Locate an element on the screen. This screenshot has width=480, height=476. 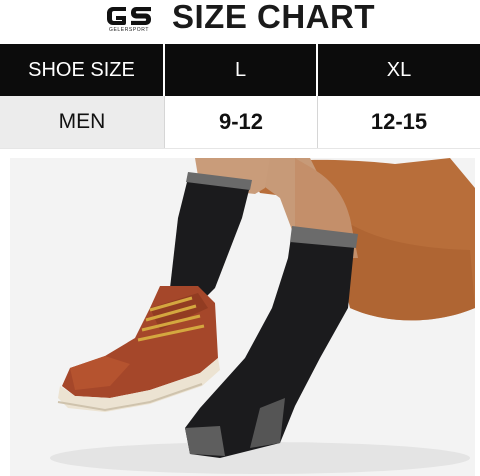
cell-men-xl: 12-15 is located at coordinates (399, 121).